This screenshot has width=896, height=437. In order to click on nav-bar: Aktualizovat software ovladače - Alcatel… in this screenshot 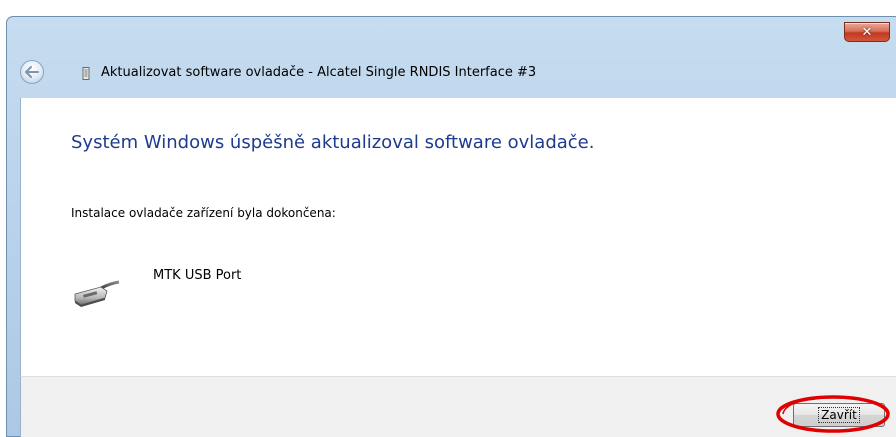, I will do `click(451, 75)`.